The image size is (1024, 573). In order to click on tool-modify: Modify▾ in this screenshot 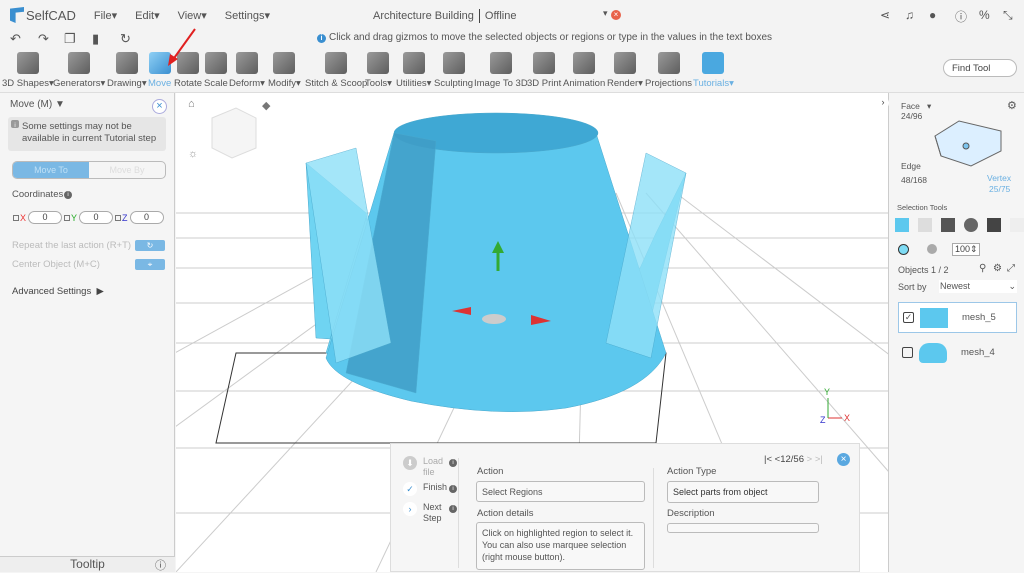, I will do `click(284, 69)`.